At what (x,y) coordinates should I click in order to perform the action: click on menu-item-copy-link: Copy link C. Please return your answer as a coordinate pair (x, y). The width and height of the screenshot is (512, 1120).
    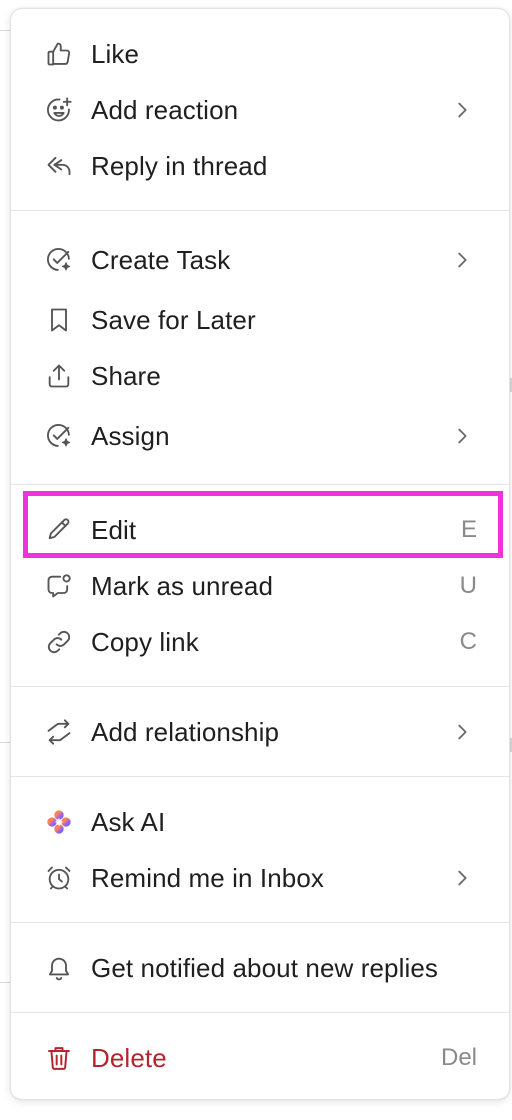
    Looking at the image, I should click on (260, 642).